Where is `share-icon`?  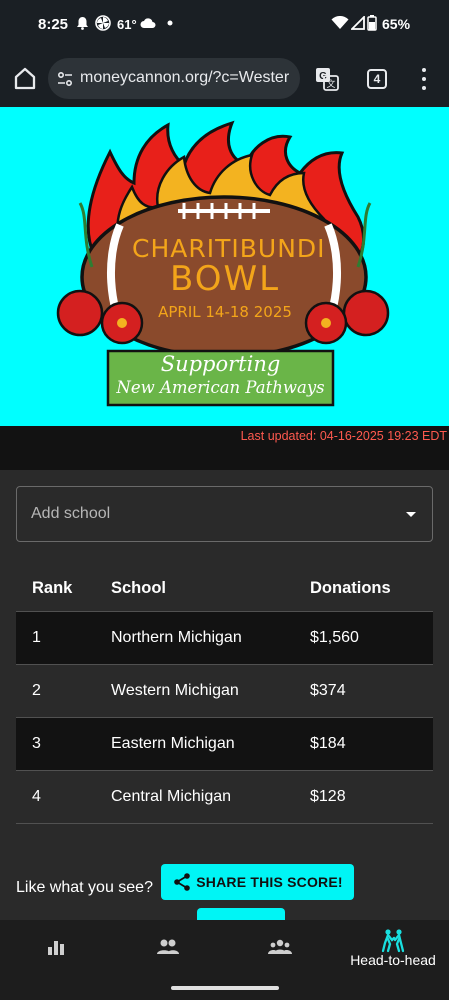
share-icon is located at coordinates (182, 882).